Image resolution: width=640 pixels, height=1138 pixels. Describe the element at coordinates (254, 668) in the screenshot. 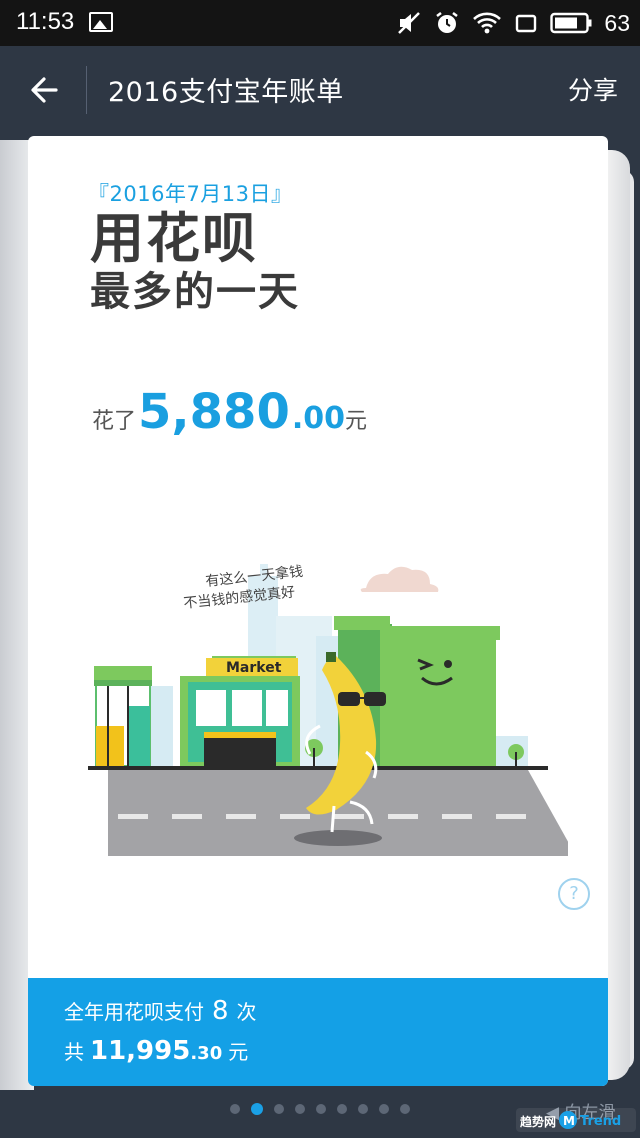

I see `market-sign: Market` at that location.